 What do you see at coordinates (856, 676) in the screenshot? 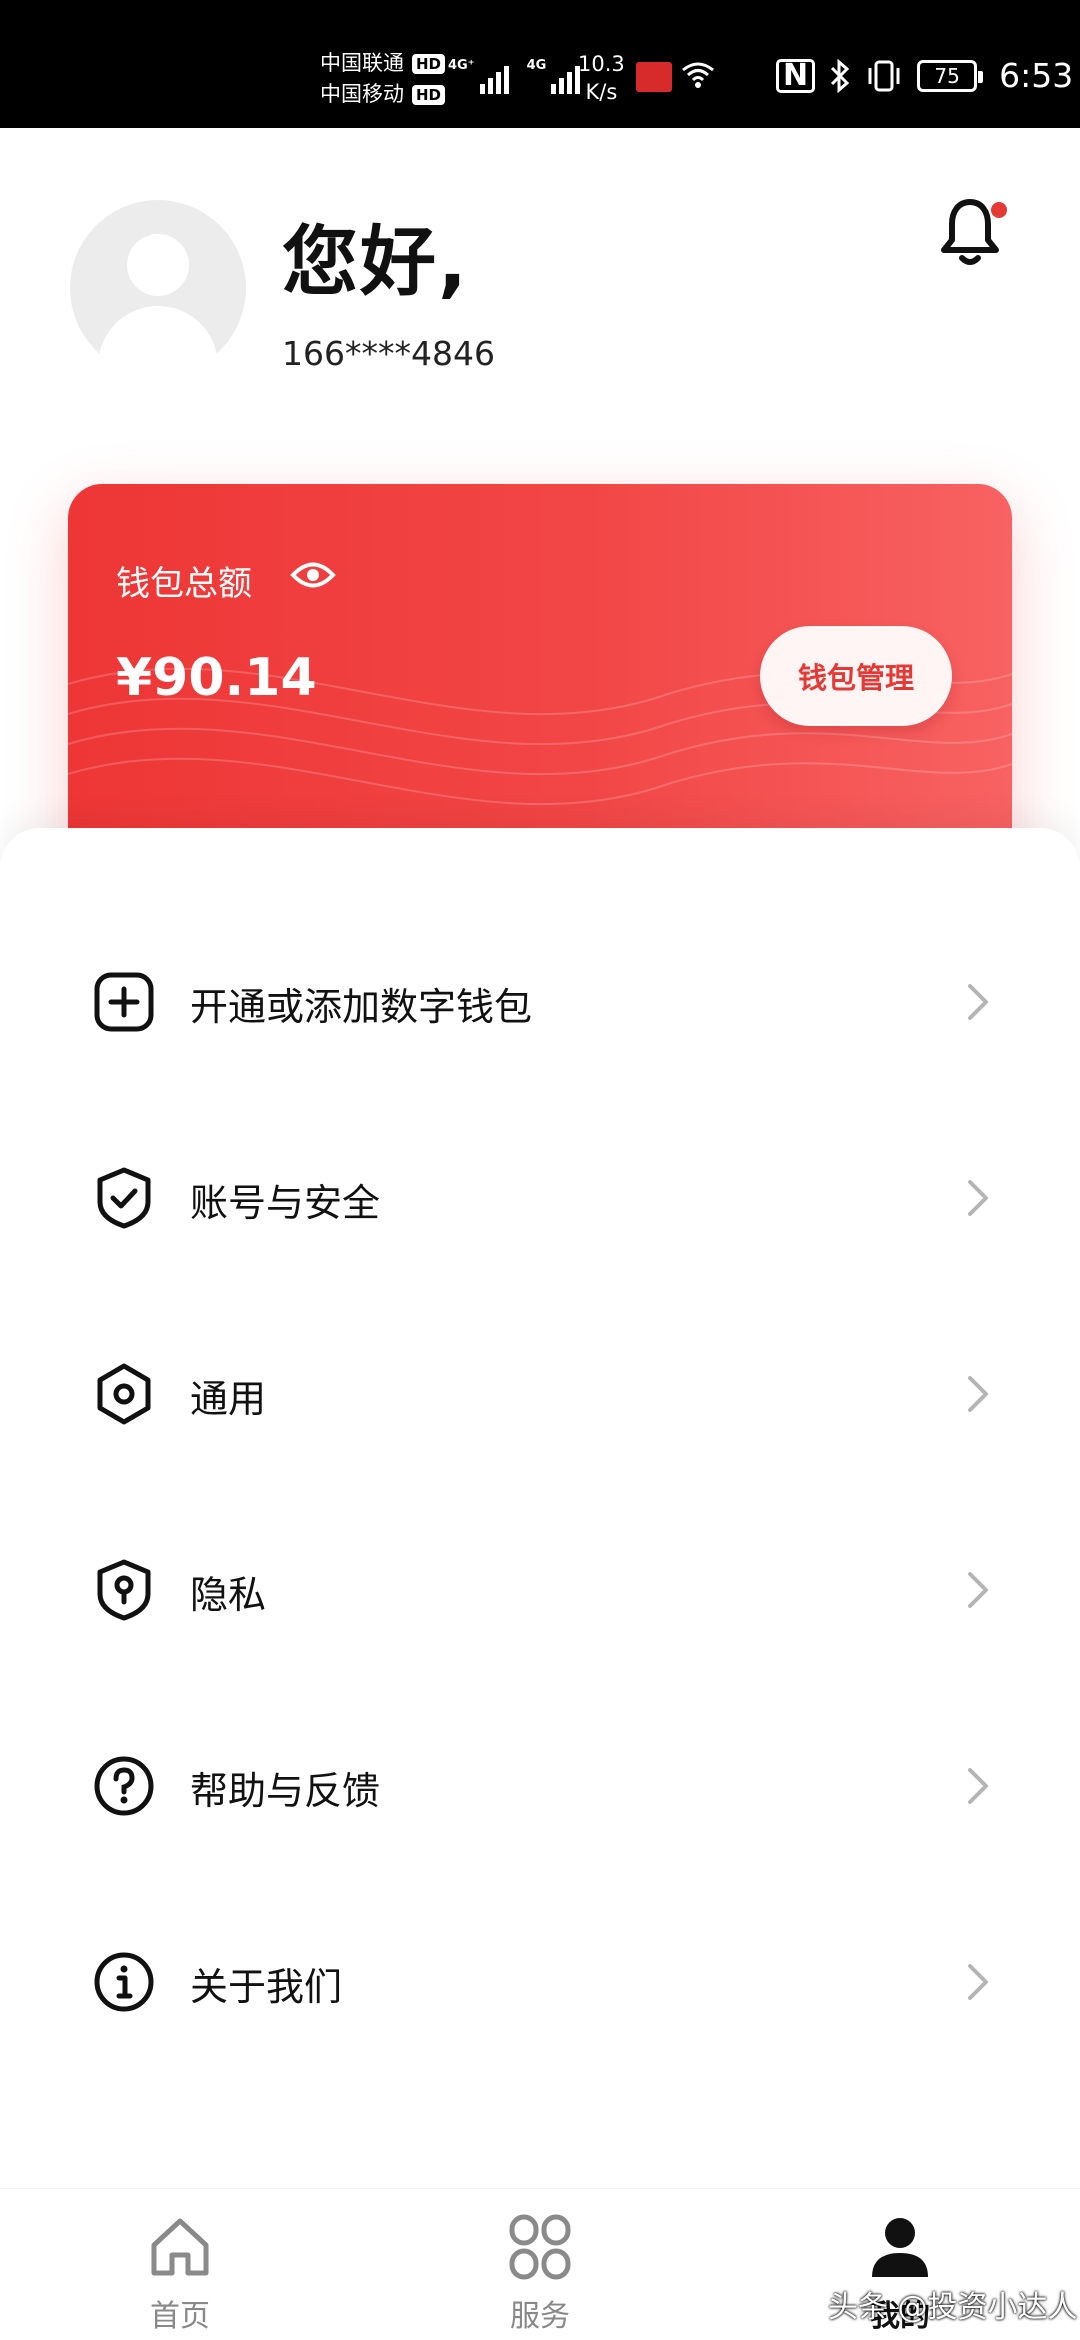
I see `wallet-manage-button: 钱包管理` at bounding box center [856, 676].